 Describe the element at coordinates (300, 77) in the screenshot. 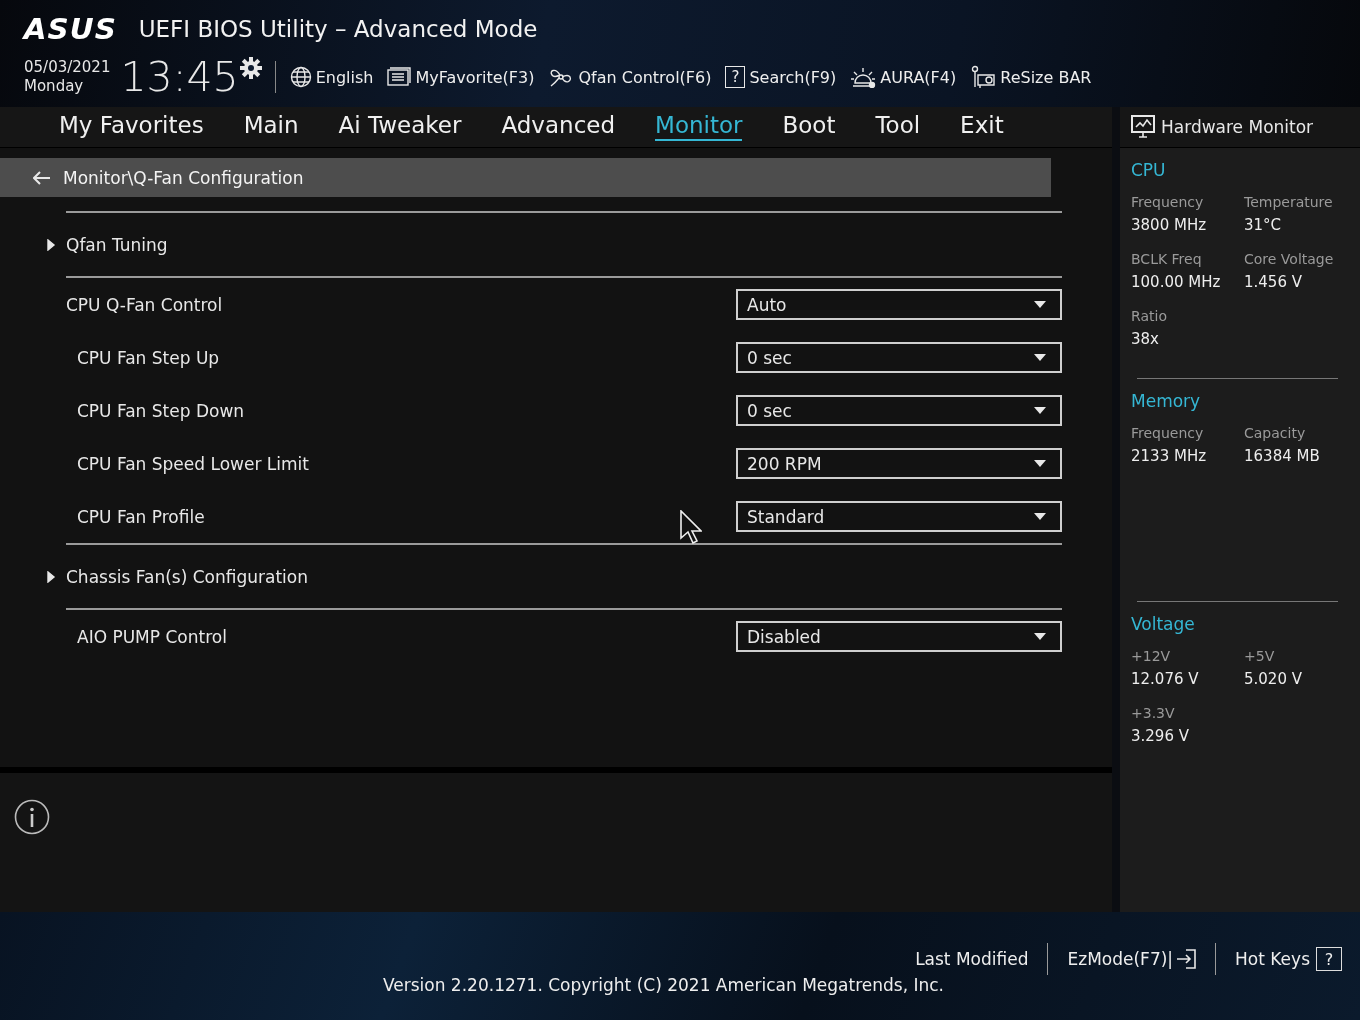

I see `globe-icon` at that location.